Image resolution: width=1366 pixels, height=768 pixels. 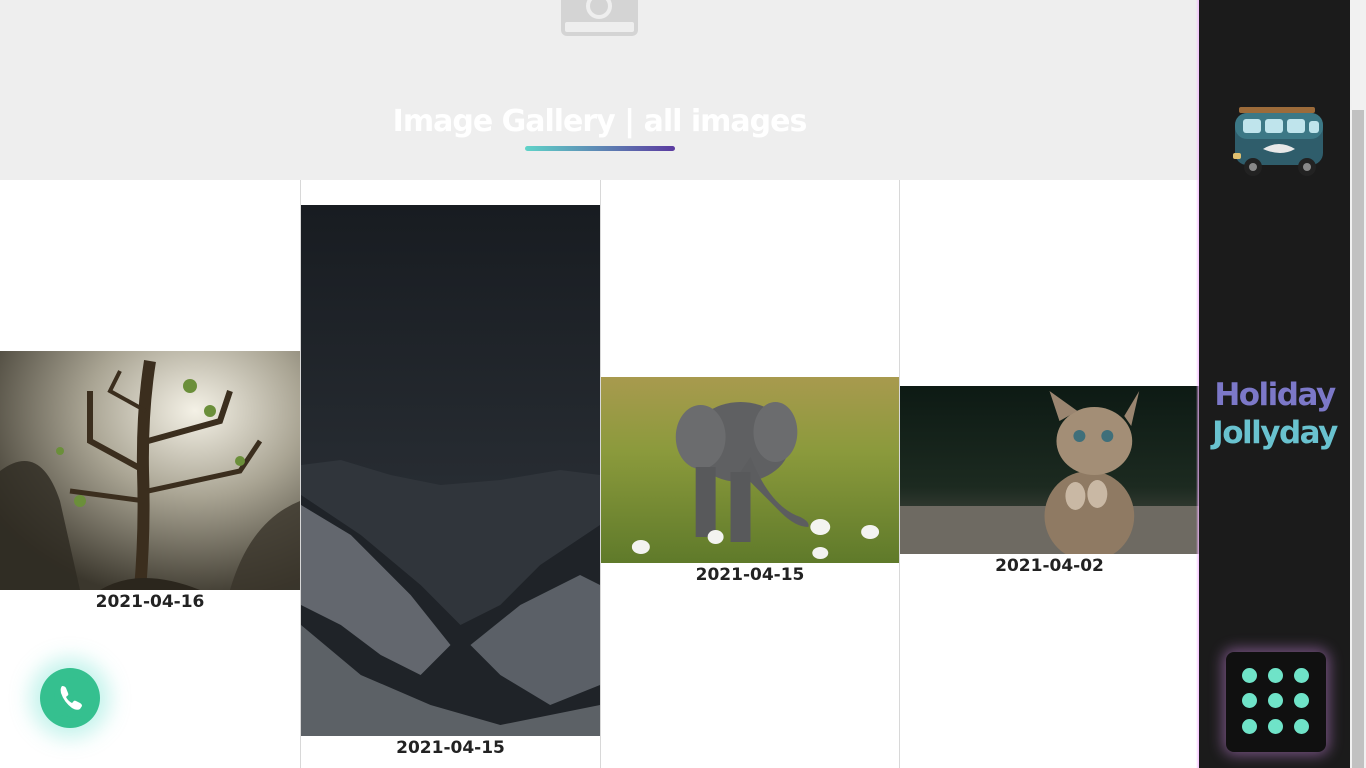 What do you see at coordinates (600, 121) in the screenshot?
I see `page-title: Image Gallery | all images` at bounding box center [600, 121].